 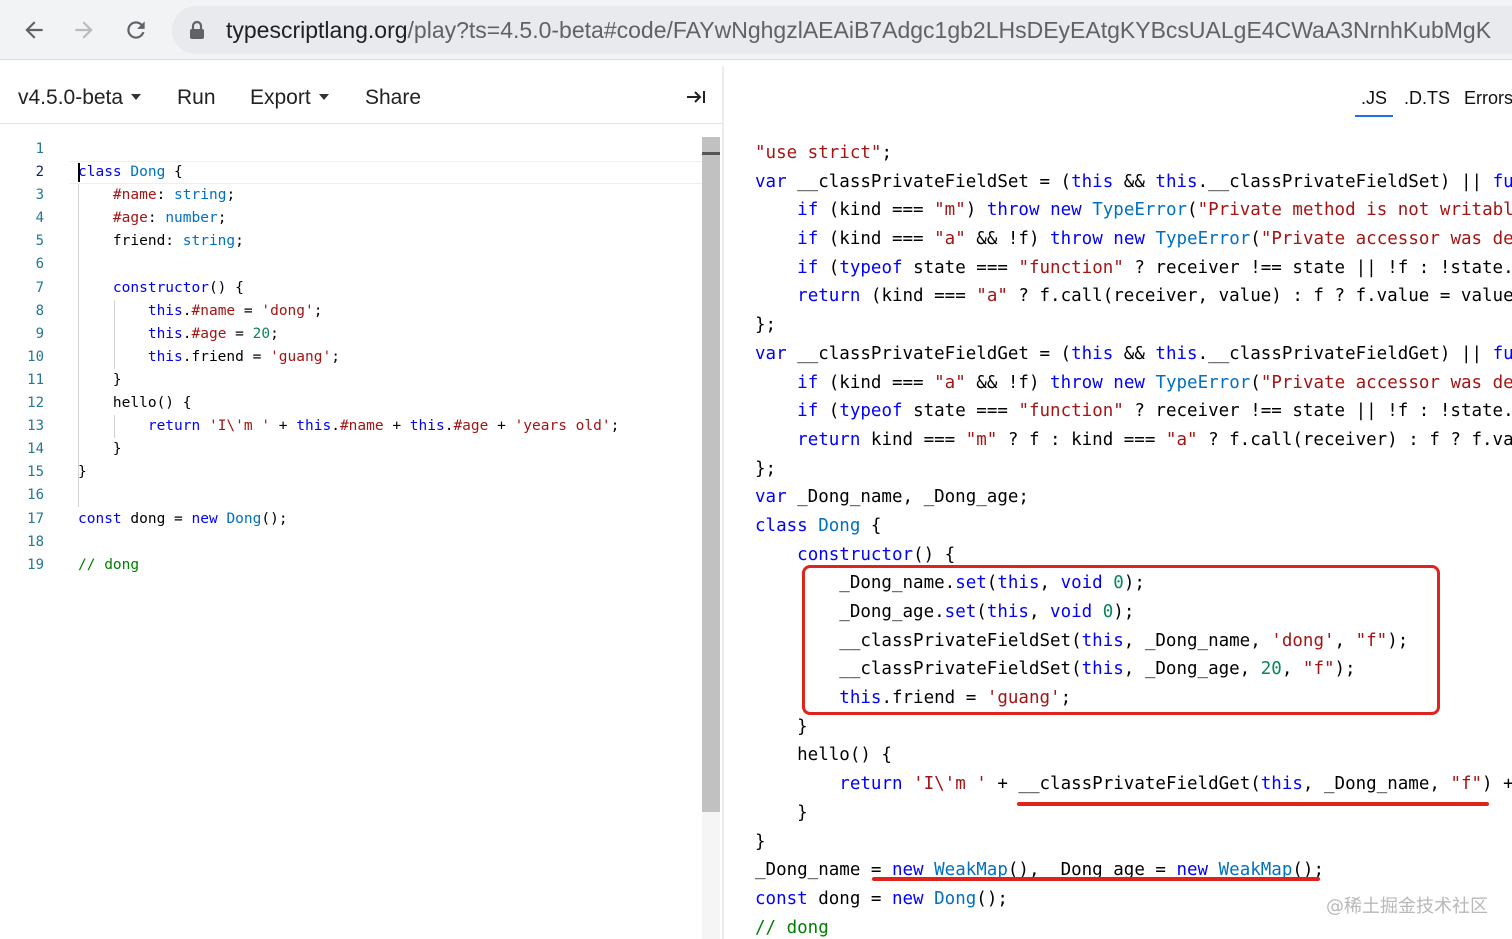 I want to click on code-line: class Dong {, so click(x=1133, y=526).